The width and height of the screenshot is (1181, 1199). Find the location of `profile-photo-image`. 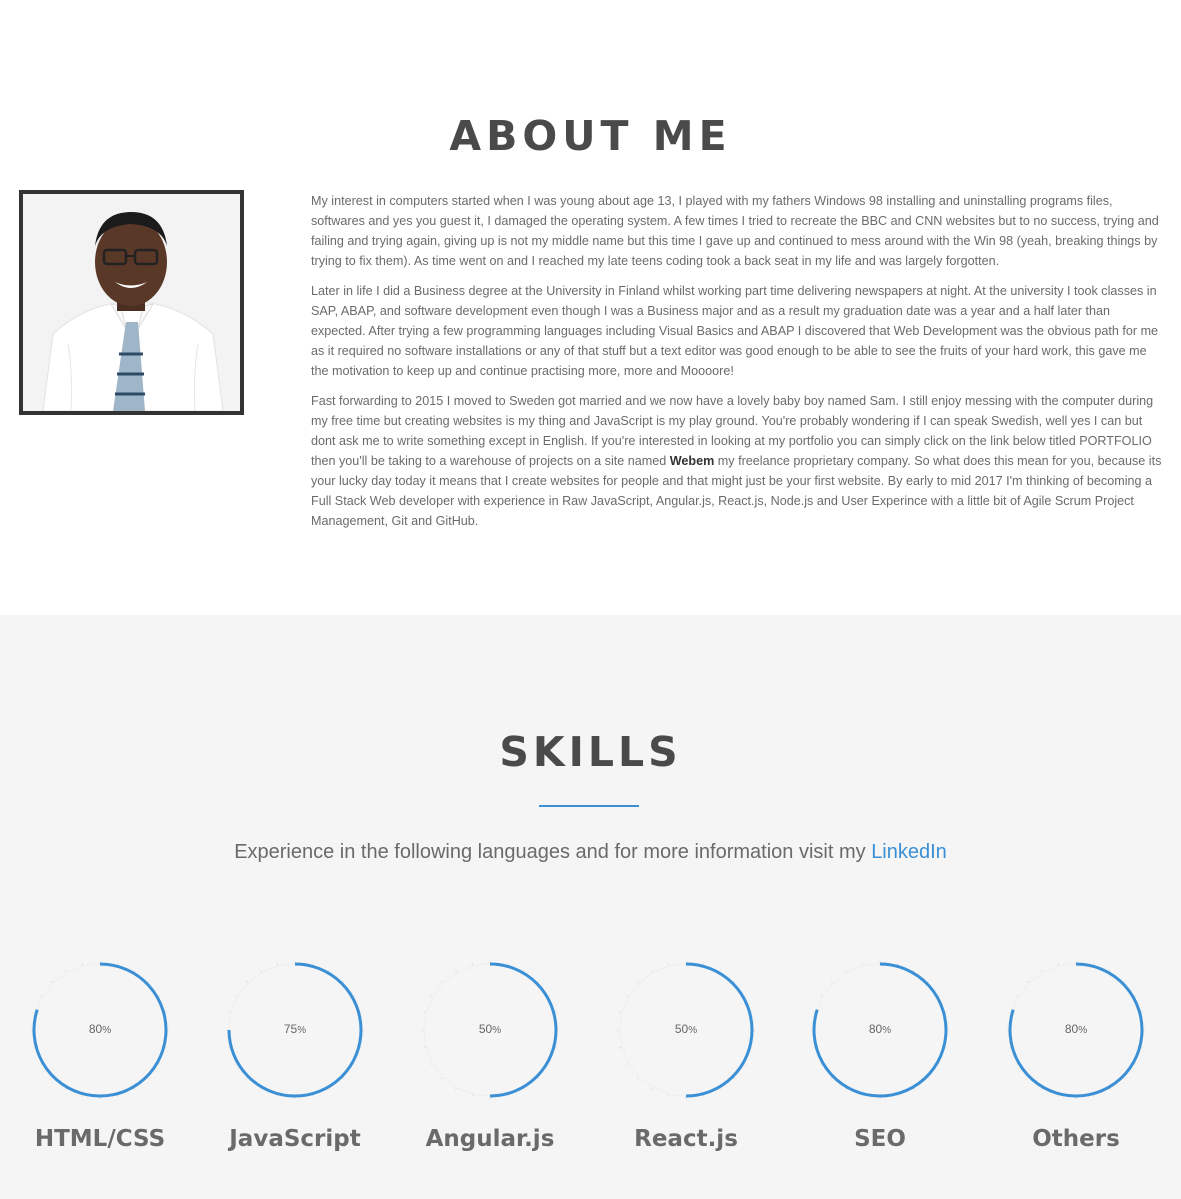

profile-photo-image is located at coordinates (131, 302).